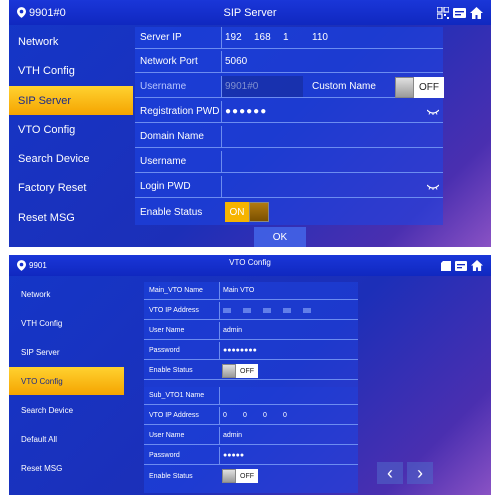  What do you see at coordinates (164, 350) in the screenshot?
I see `main-vto-password-label: Password` at bounding box center [164, 350].